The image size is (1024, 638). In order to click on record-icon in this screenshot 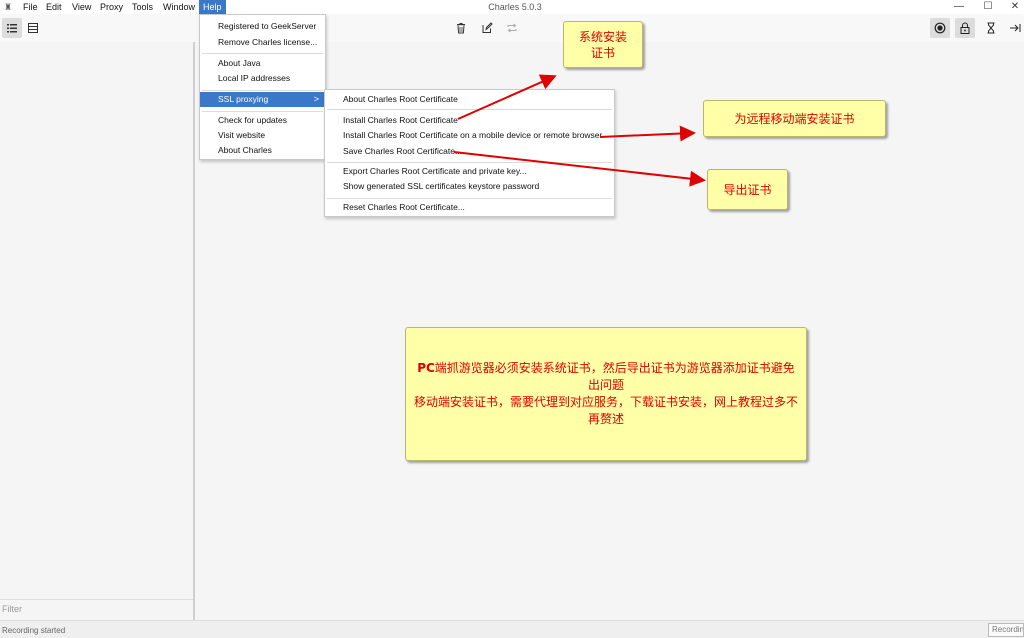, I will do `click(940, 28)`.